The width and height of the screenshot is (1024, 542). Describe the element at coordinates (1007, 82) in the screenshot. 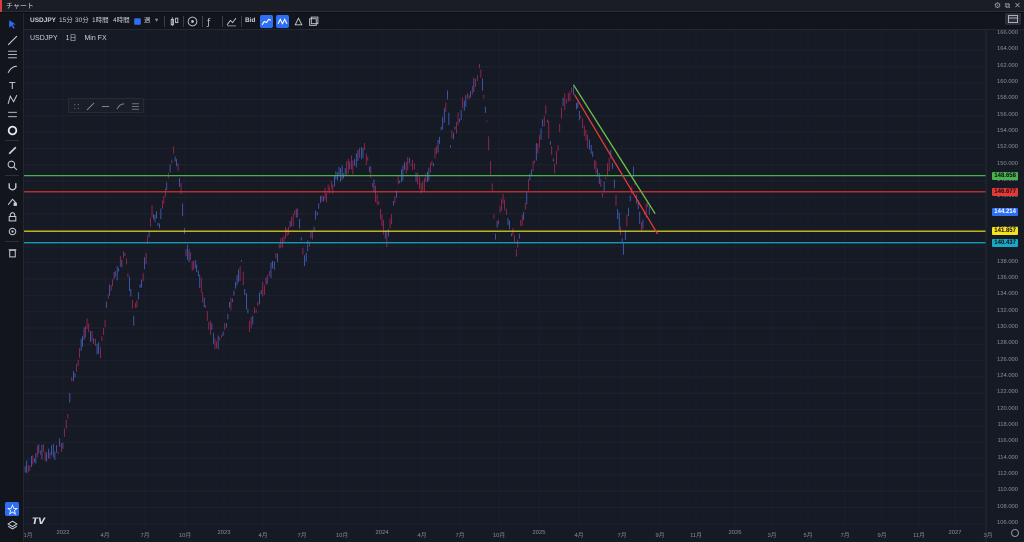

I see `price-tick-label: 160.000` at that location.